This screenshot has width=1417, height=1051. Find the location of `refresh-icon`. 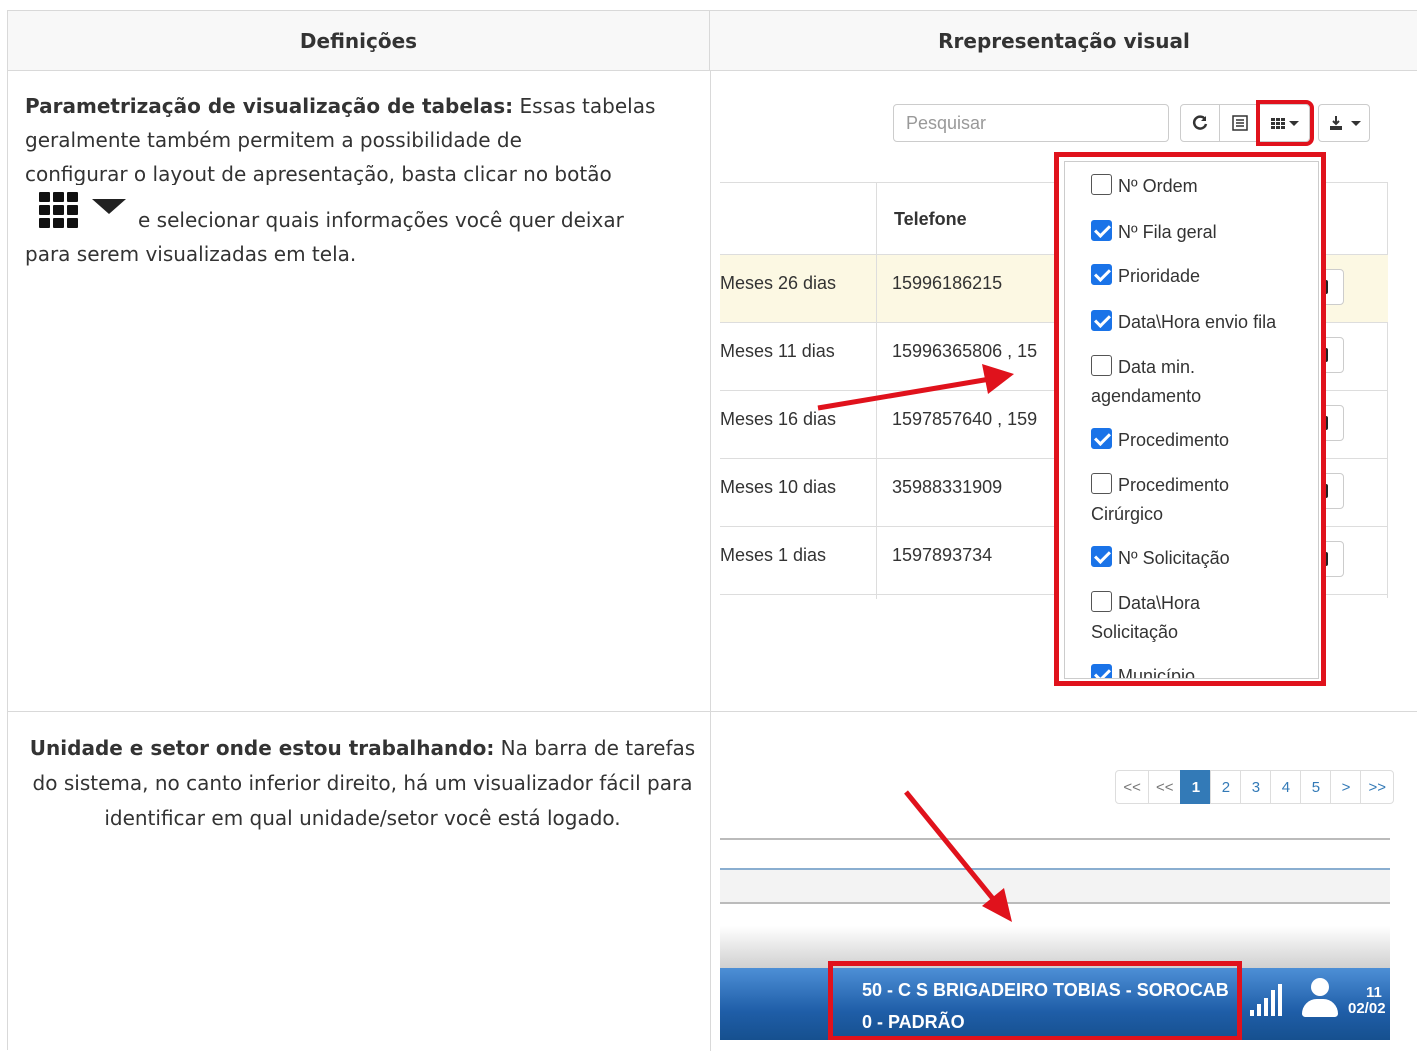

refresh-icon is located at coordinates (1200, 122).